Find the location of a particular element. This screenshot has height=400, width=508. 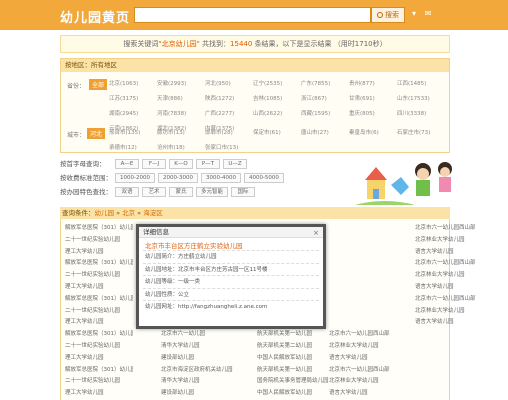

city-link: 石家庄市(73) is located at coordinates (421, 134).